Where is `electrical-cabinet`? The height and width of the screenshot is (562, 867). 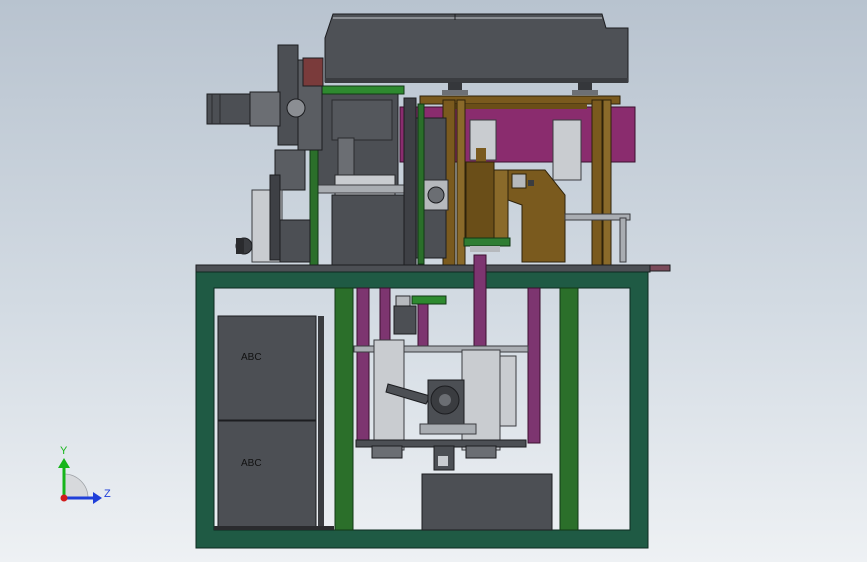 electrical-cabinet is located at coordinates (274, 422).